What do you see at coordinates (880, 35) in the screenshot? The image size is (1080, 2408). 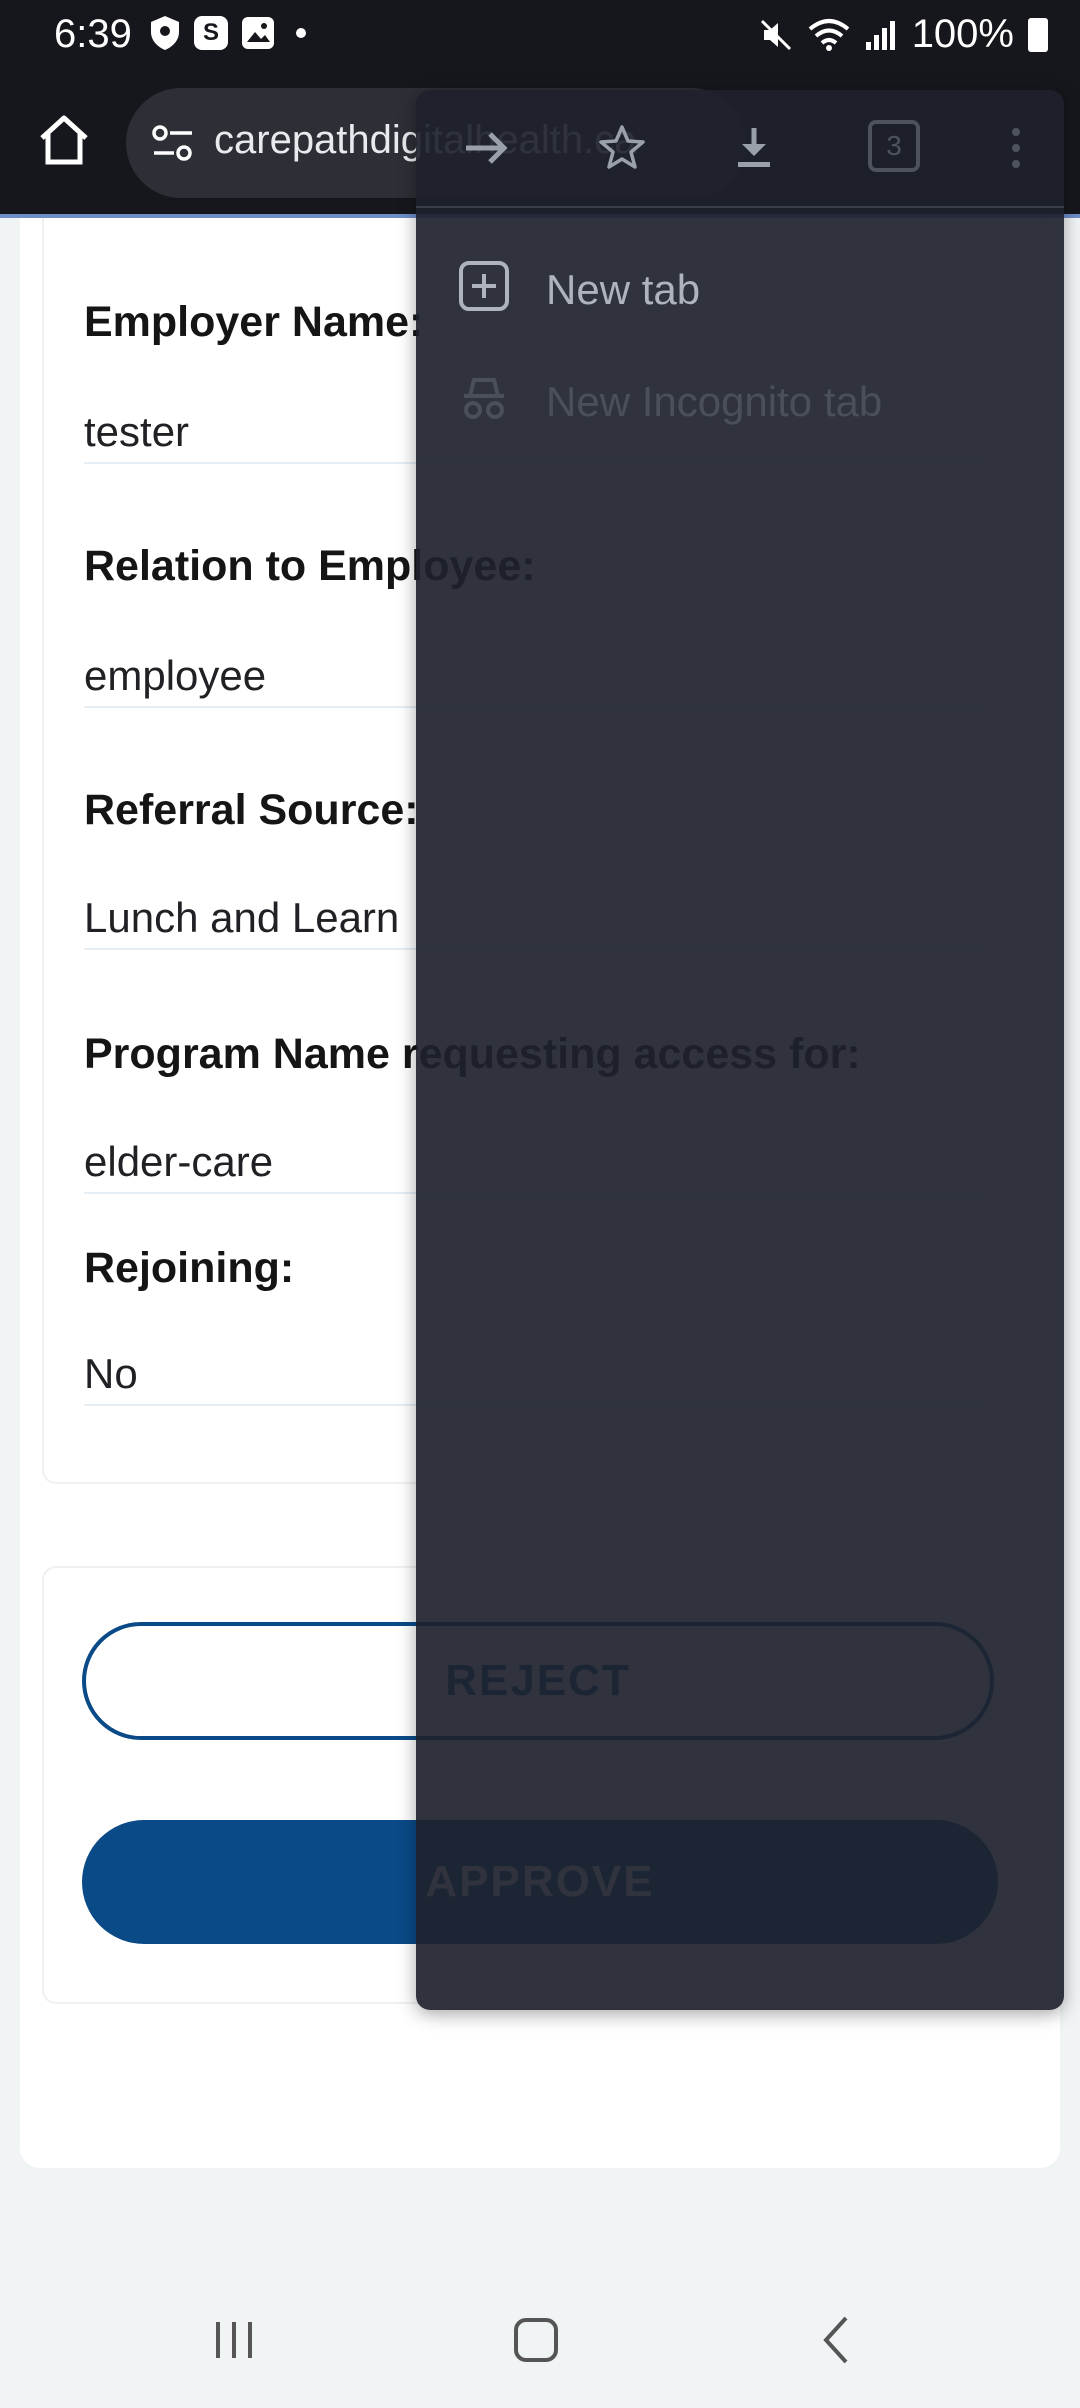 I see `signal-icon` at bounding box center [880, 35].